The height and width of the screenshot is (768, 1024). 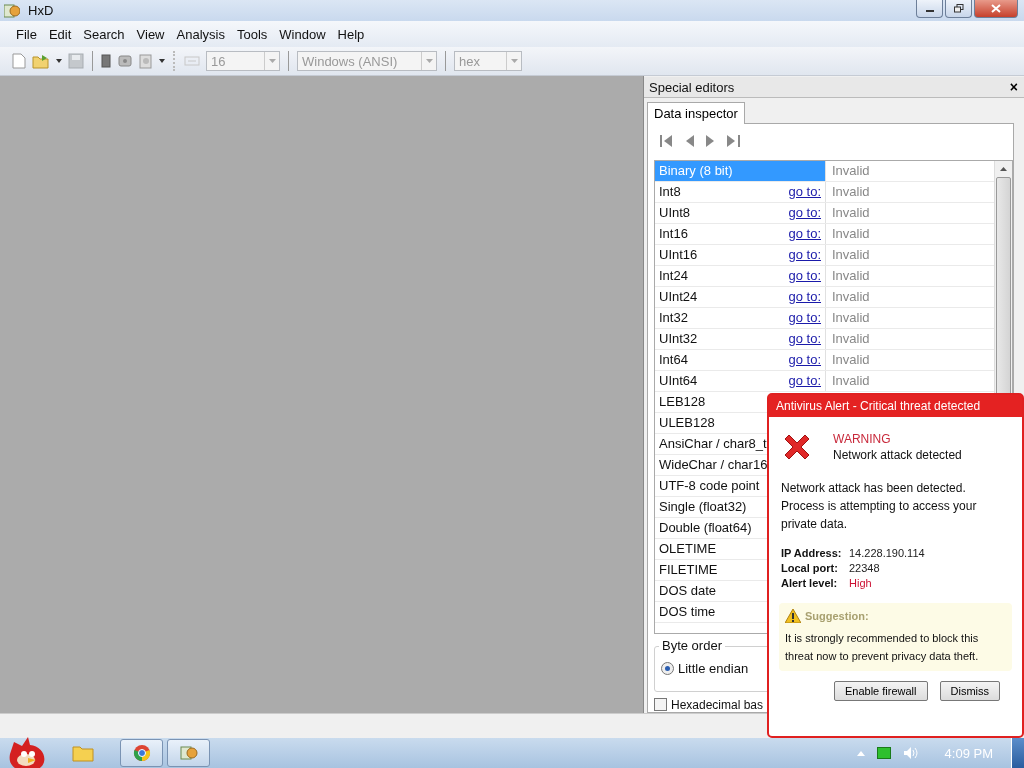 I want to click on warning-icon, so click(x=793, y=616).